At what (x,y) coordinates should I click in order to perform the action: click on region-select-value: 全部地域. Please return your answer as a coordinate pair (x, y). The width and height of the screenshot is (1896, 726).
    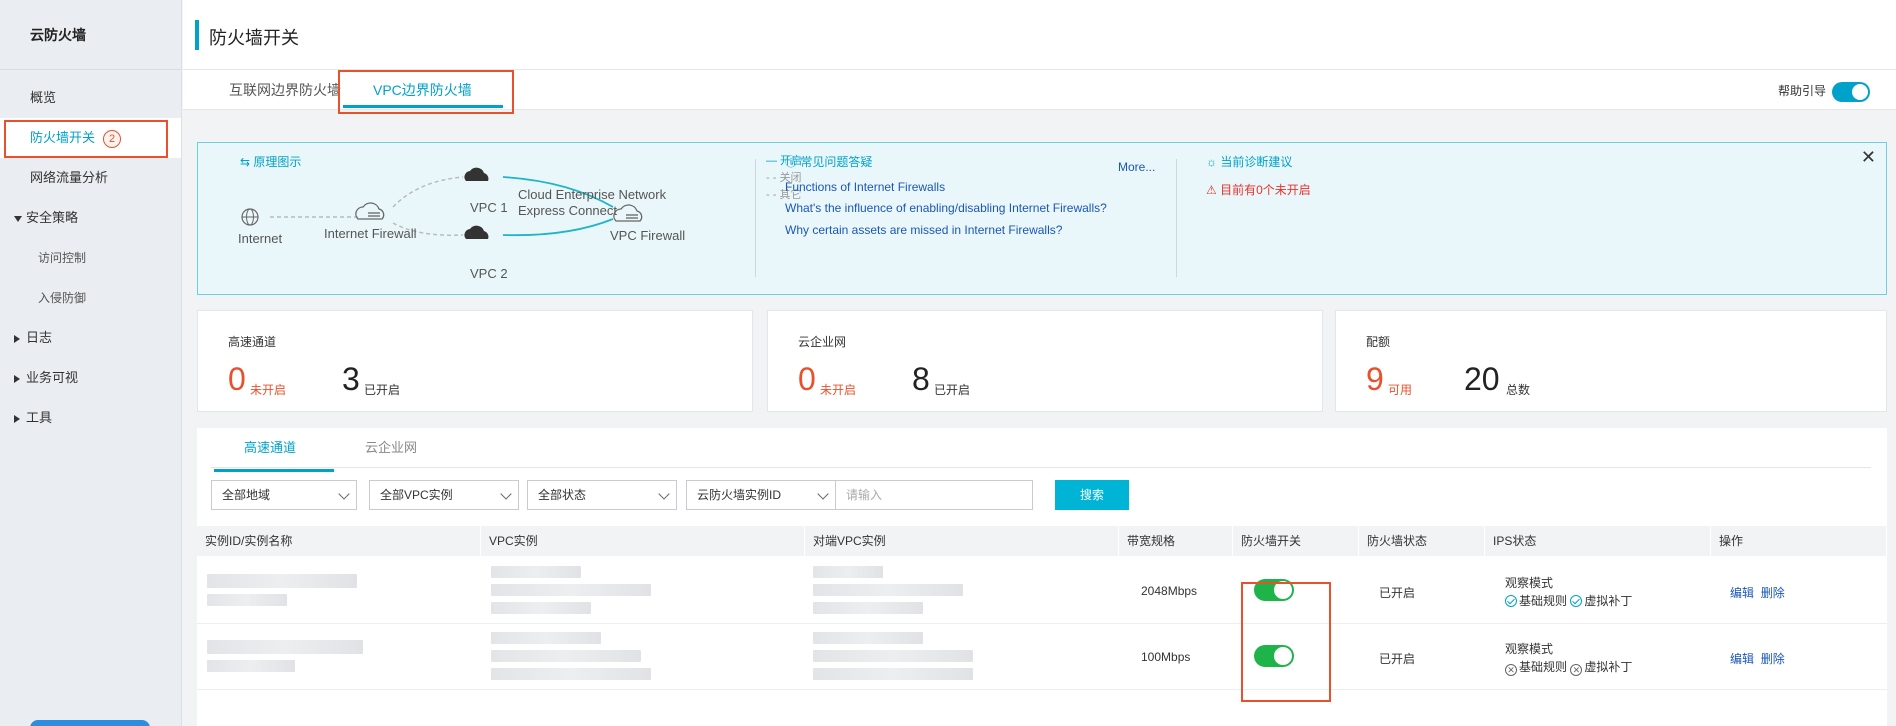
    Looking at the image, I should click on (246, 495).